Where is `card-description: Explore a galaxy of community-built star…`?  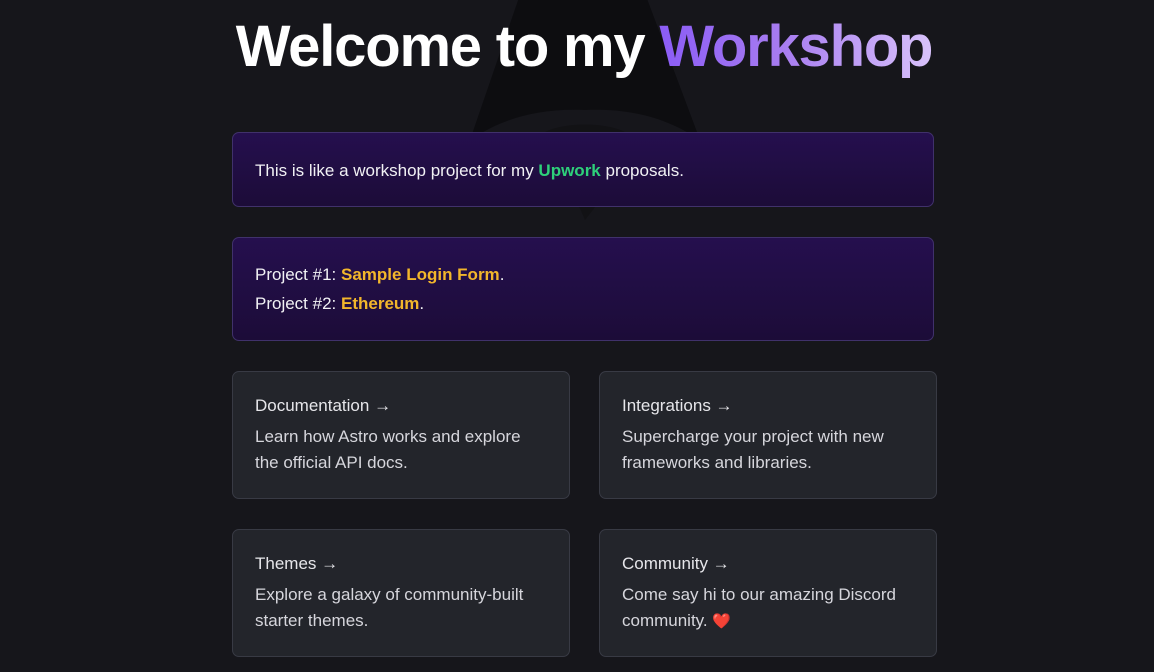 card-description: Explore a galaxy of community-built star… is located at coordinates (389, 607).